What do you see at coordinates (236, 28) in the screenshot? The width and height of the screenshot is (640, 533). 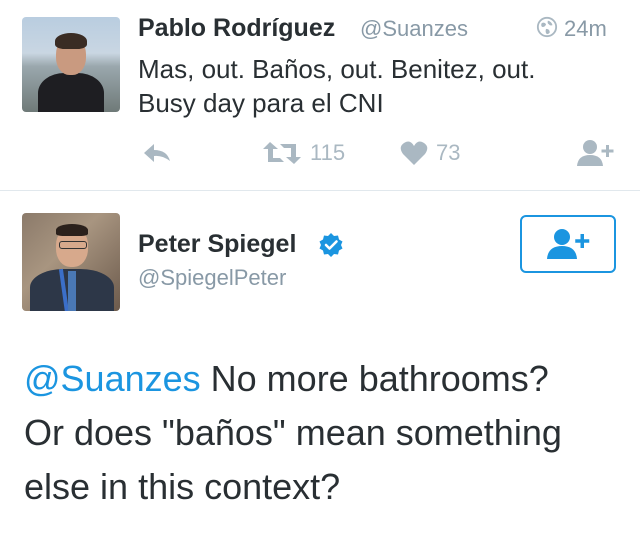 I see `author-name: Pablo Rodríguez` at bounding box center [236, 28].